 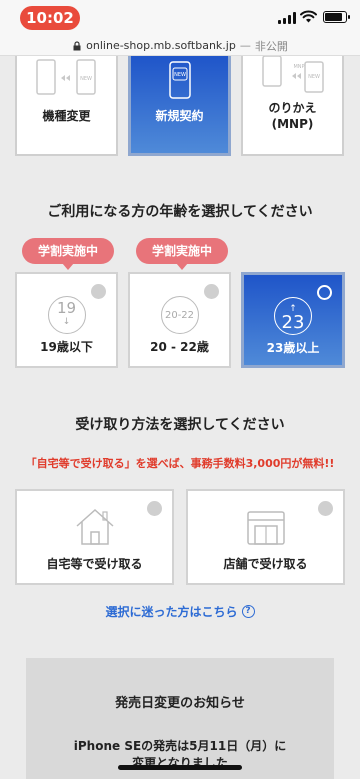 I want to click on age-icon: 20-22, so click(x=179, y=315).